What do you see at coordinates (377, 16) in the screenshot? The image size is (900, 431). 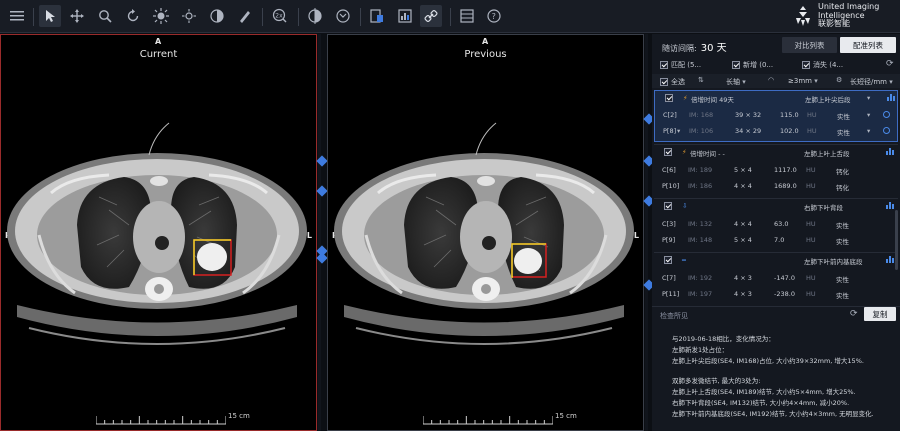 I see `export-icon` at bounding box center [377, 16].